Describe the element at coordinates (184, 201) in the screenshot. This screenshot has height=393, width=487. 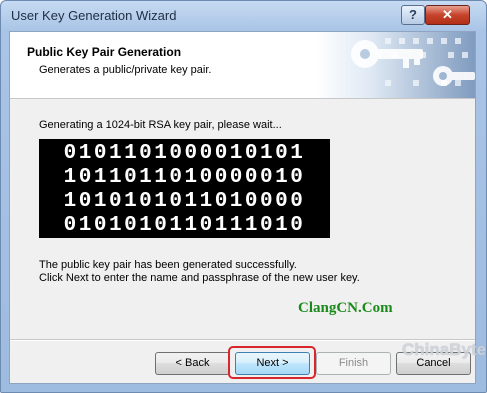
I see `binary-row: 1010101011010000` at that location.